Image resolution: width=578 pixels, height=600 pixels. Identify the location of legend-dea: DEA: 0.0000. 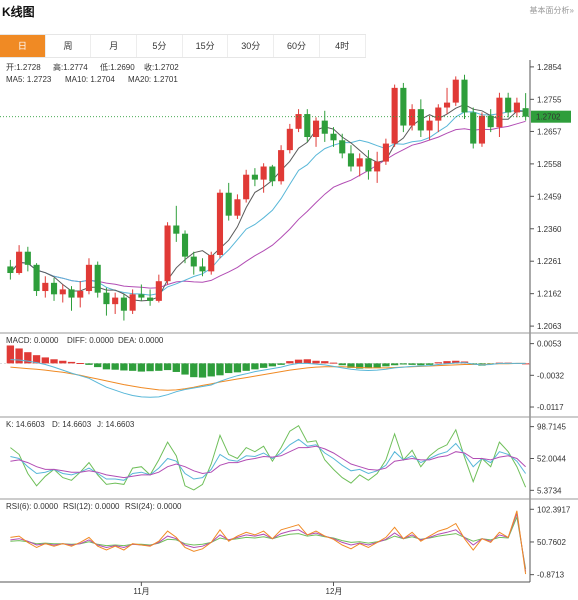
(141, 340).